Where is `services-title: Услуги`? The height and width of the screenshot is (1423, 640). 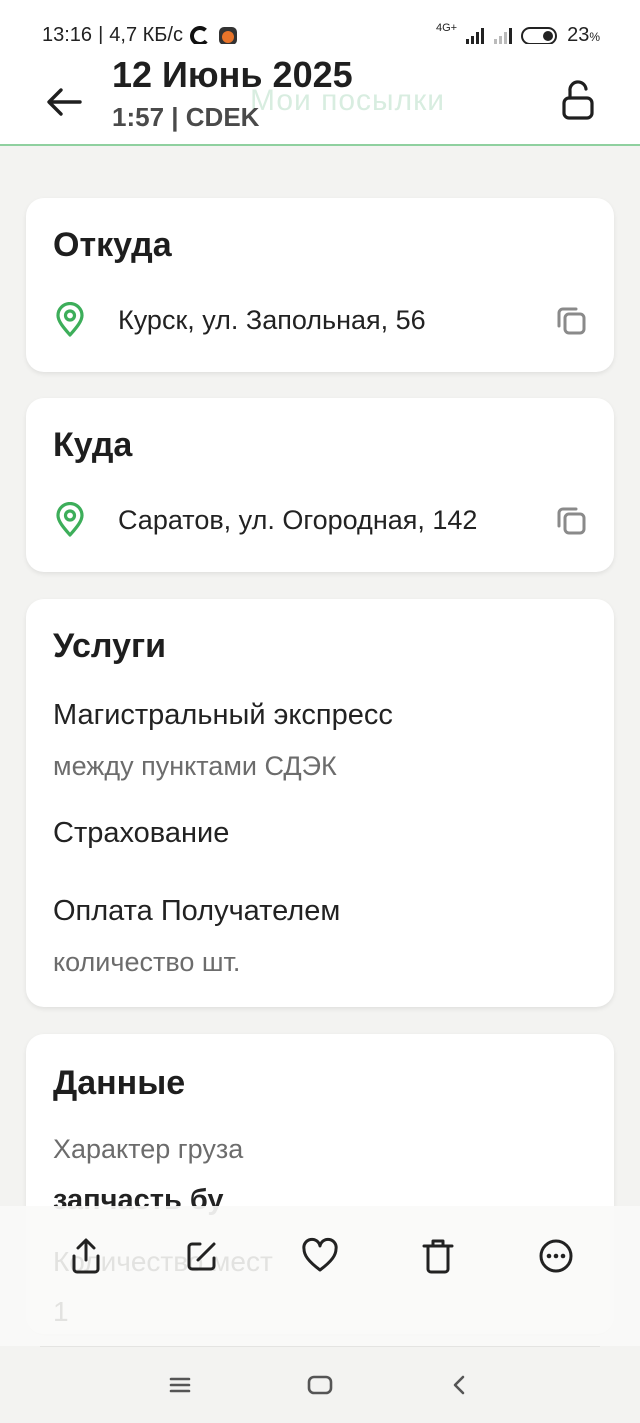
services-title: Услуги is located at coordinates (110, 646).